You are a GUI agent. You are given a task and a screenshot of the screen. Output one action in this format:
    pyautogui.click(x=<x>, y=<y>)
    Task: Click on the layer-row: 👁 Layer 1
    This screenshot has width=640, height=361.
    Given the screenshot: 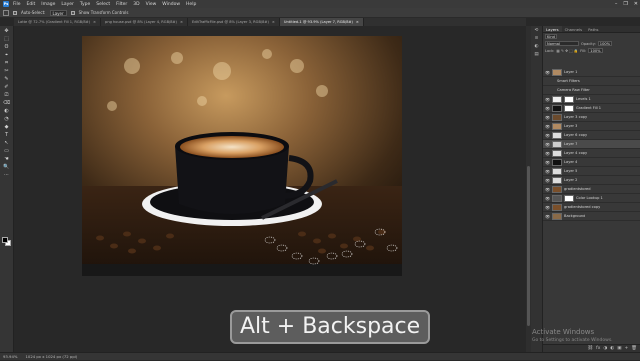 What is the action you would take?
    pyautogui.click(x=591, y=72)
    